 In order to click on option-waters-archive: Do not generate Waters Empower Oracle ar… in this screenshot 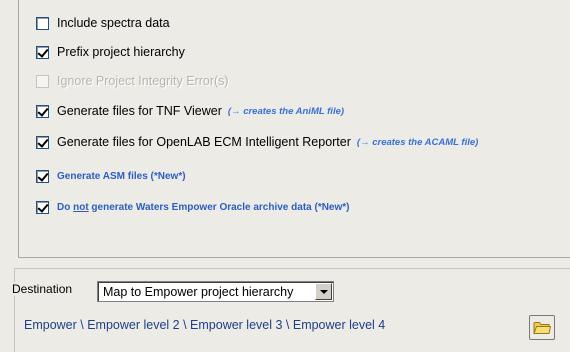, I will do `click(193, 207)`.